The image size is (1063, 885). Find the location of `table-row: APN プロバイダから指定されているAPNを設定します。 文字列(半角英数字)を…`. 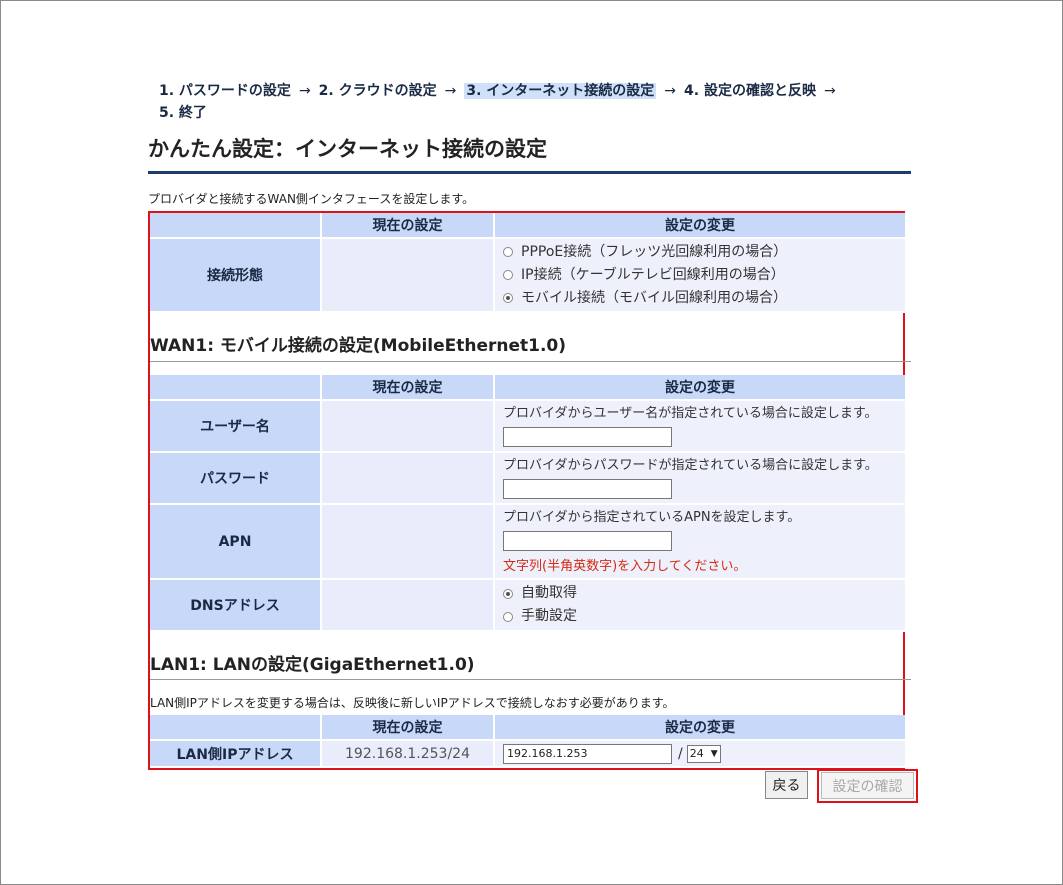

table-row: APN プロバイダから指定されているAPNを設定します。 文字列(半角英数字)を… is located at coordinates (528, 542).